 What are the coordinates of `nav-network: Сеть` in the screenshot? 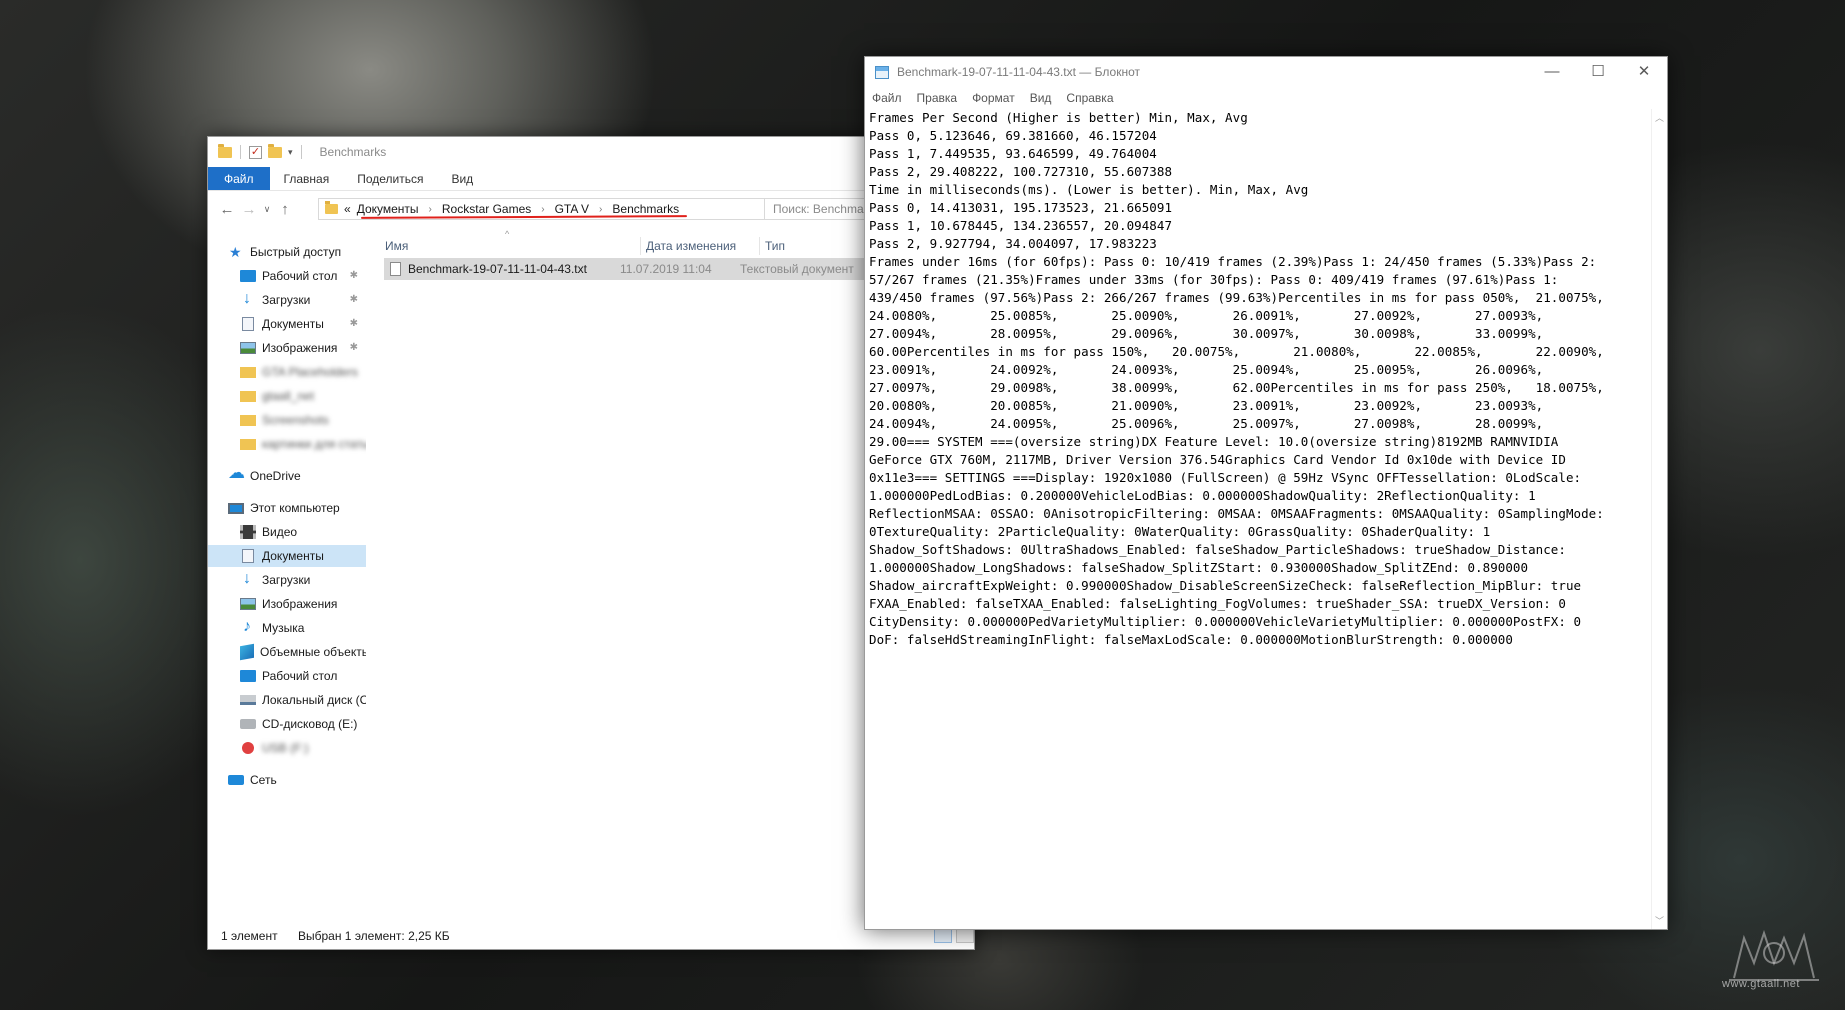 It's located at (293, 780).